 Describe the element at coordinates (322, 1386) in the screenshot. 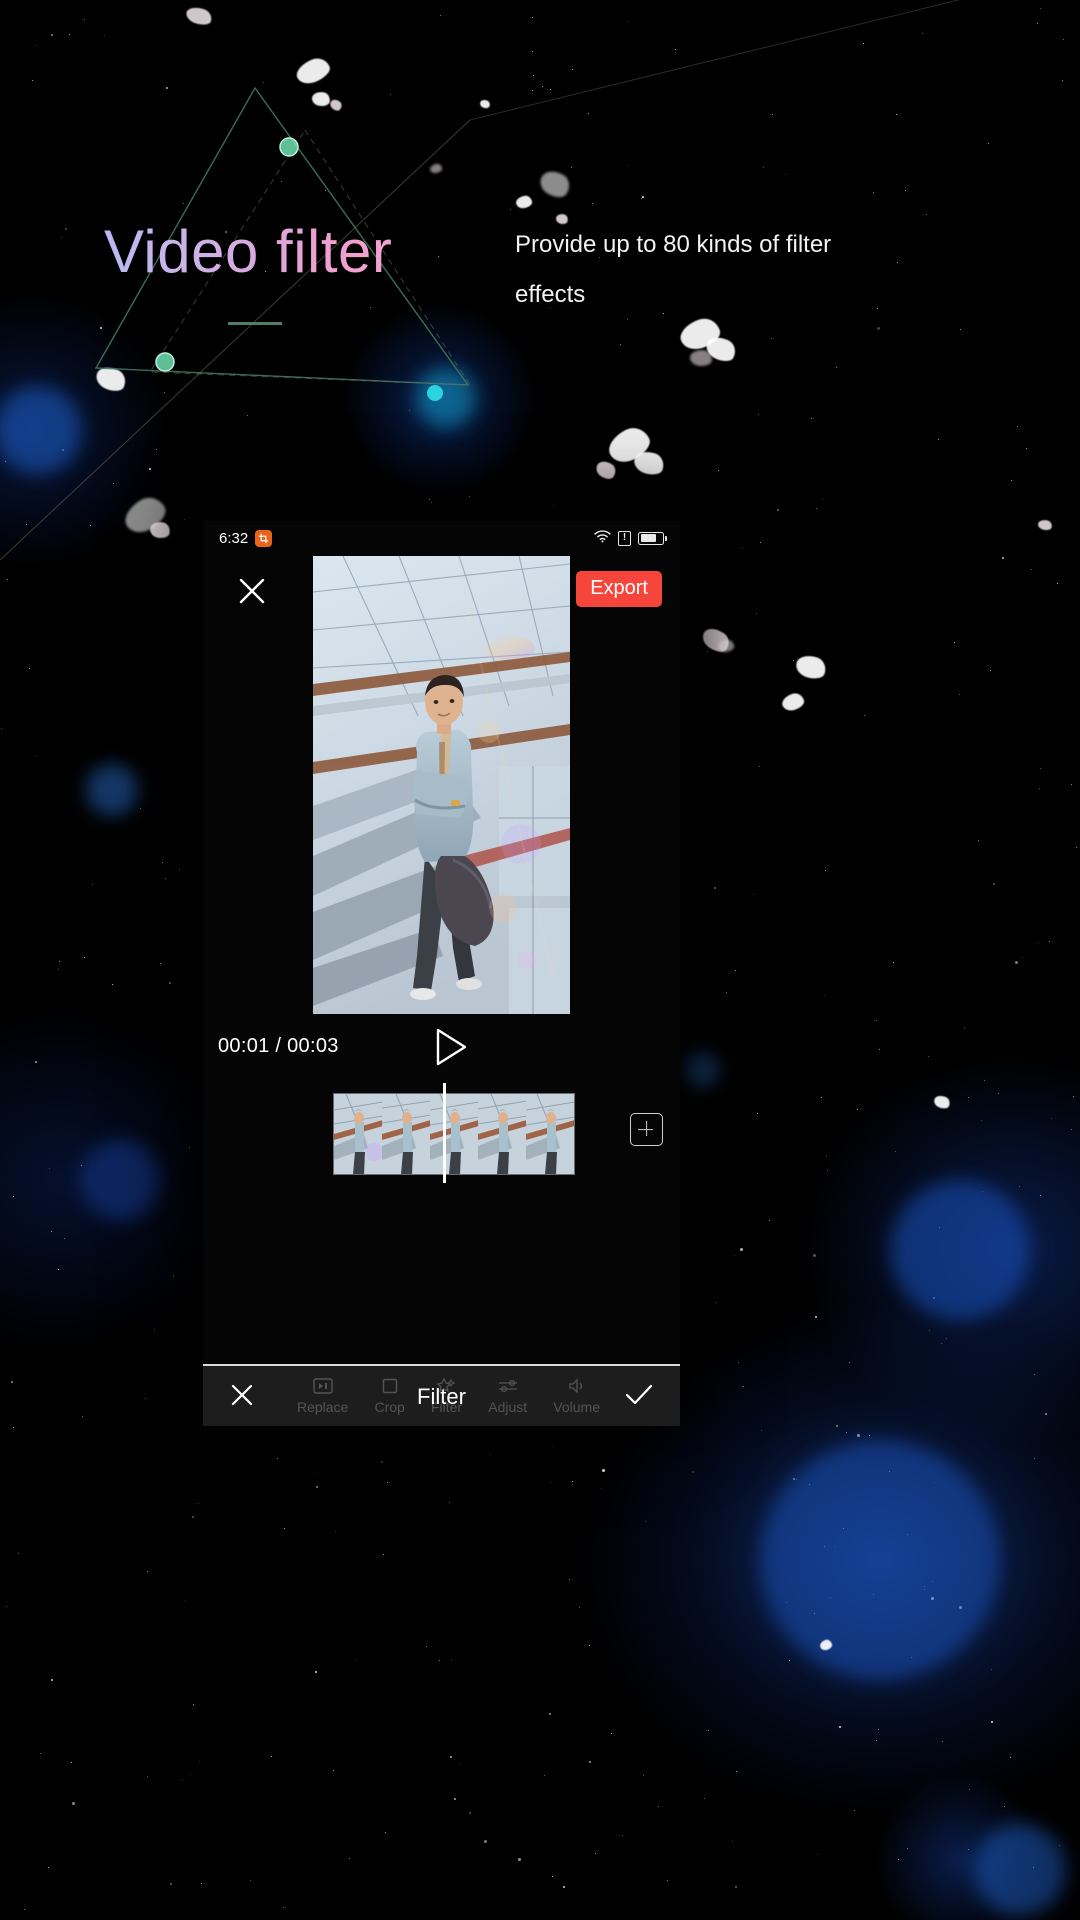

I see `replace-icon` at that location.